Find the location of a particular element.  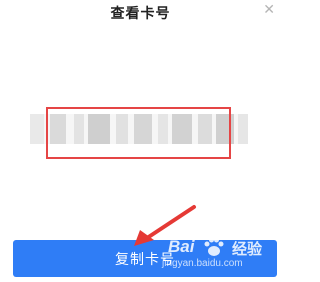

paw-icon is located at coordinates (214, 246).